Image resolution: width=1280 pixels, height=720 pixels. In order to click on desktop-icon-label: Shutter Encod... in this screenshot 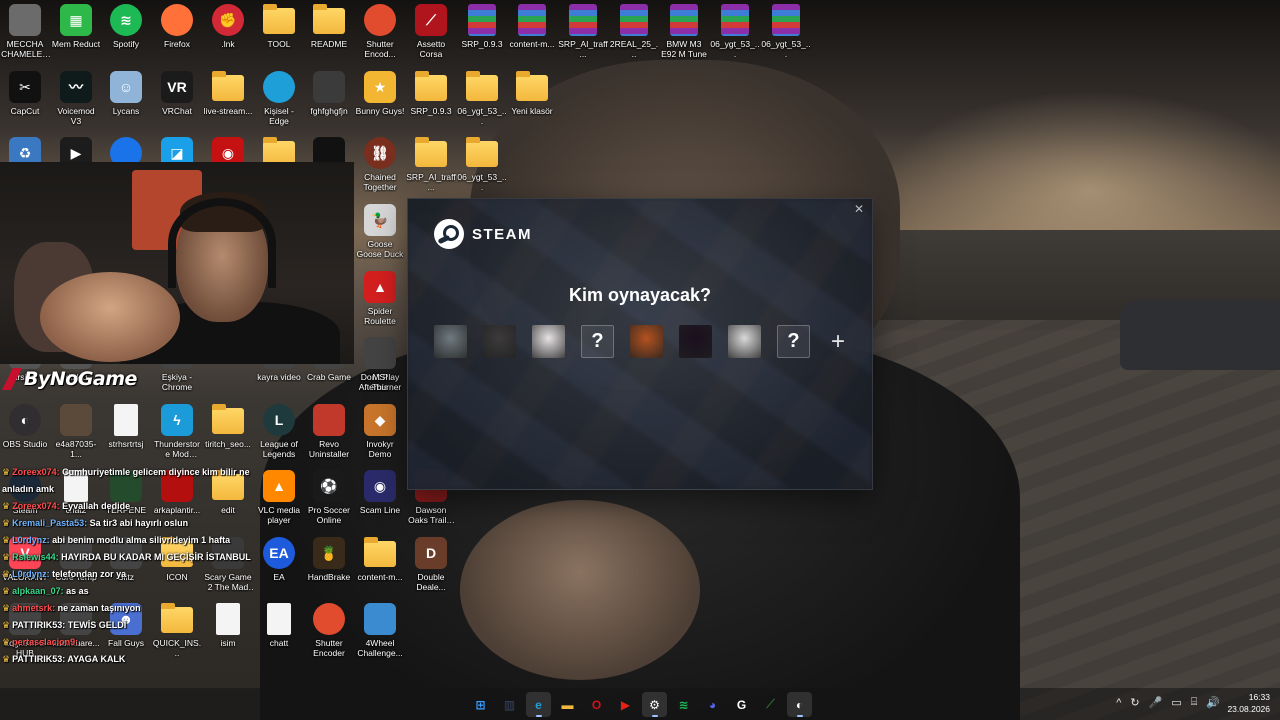, I will do `click(380, 49)`.